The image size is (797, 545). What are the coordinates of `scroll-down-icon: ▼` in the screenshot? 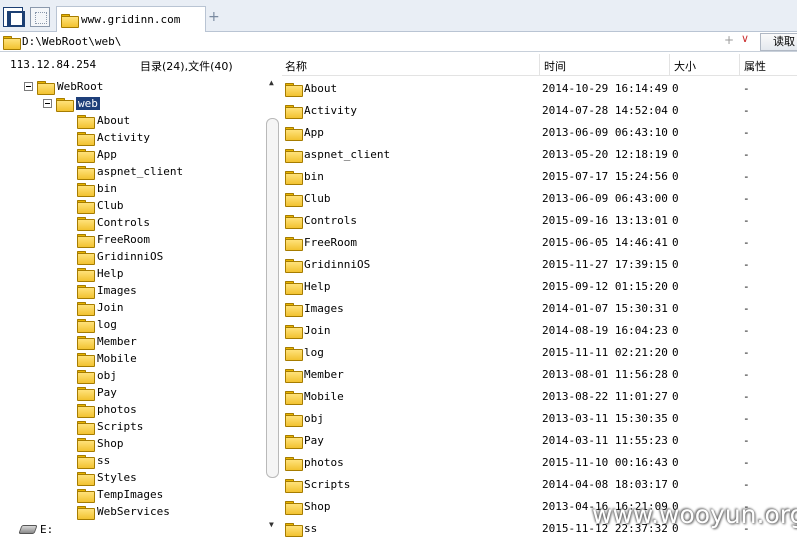 It's located at (271, 524).